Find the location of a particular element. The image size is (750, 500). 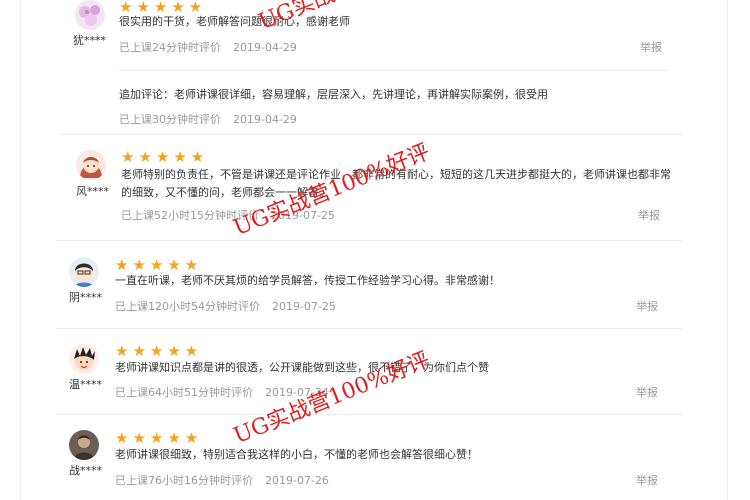

review-meta: 已上课64小时51分钟时评价 2019-07-24 is located at coordinates (222, 392).